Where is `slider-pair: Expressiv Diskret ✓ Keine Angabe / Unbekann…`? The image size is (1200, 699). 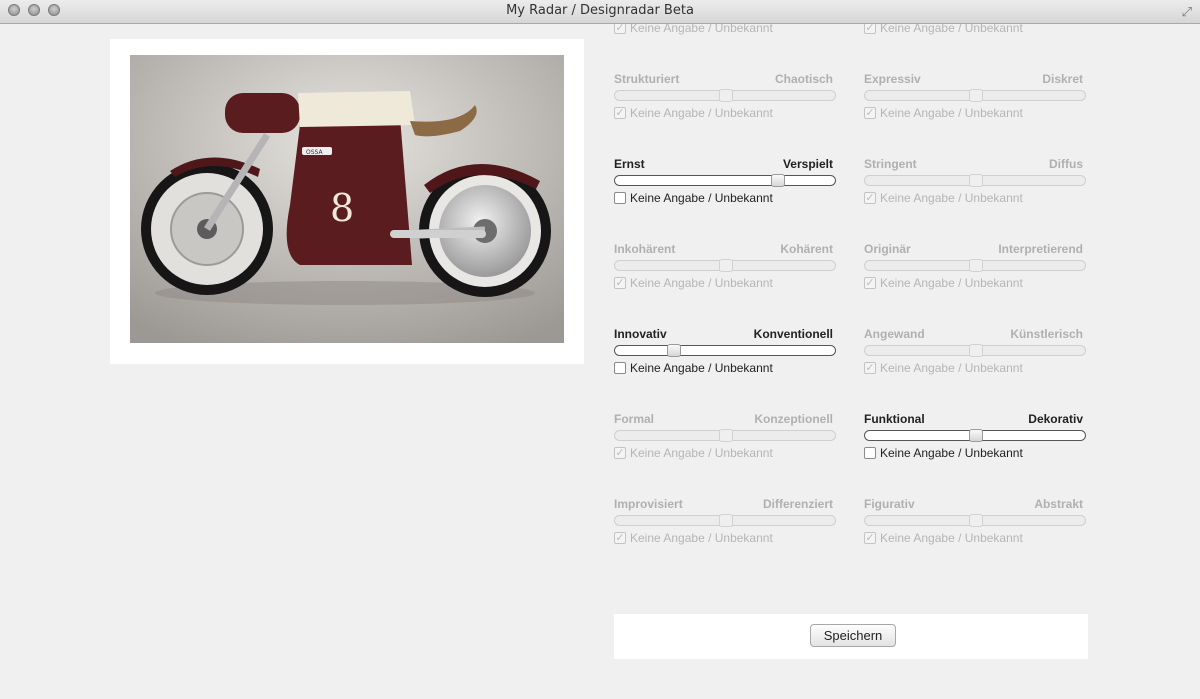 slider-pair: Expressiv Diskret ✓ Keine Angabe / Unbekann… is located at coordinates (975, 102).